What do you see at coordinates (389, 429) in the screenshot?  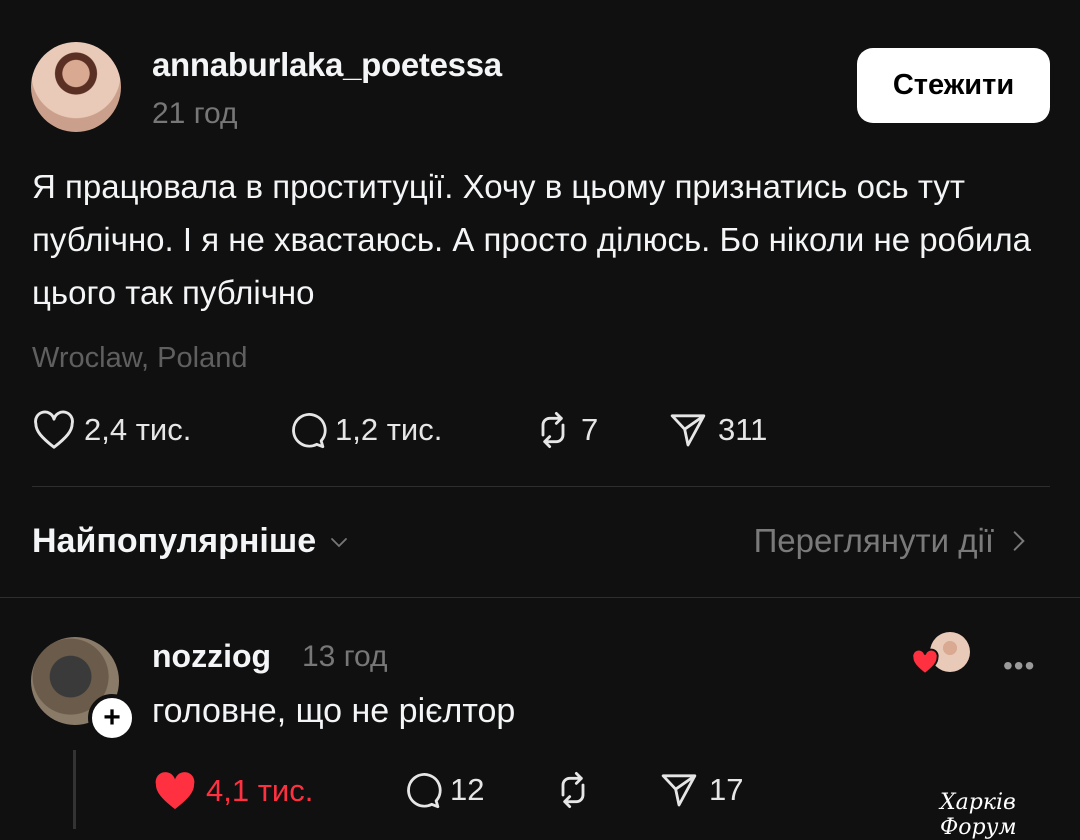 I see `comment-count: 1,2 тис.` at bounding box center [389, 429].